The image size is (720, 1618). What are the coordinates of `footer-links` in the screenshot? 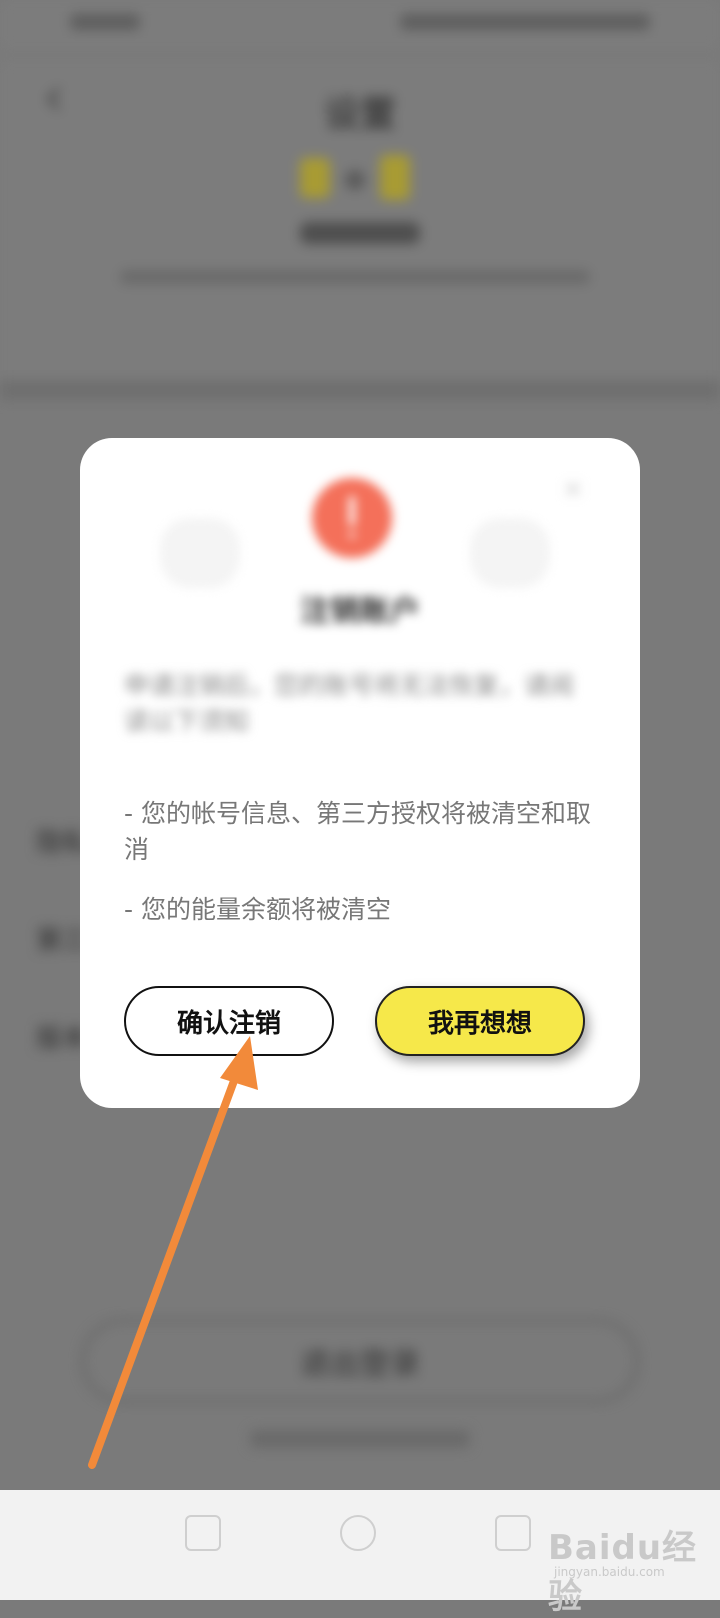 It's located at (360, 1439).